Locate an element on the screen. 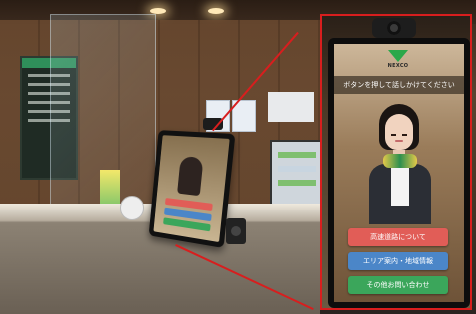 The width and height of the screenshot is (476, 314). nexco-mark-icon is located at coordinates (398, 56).